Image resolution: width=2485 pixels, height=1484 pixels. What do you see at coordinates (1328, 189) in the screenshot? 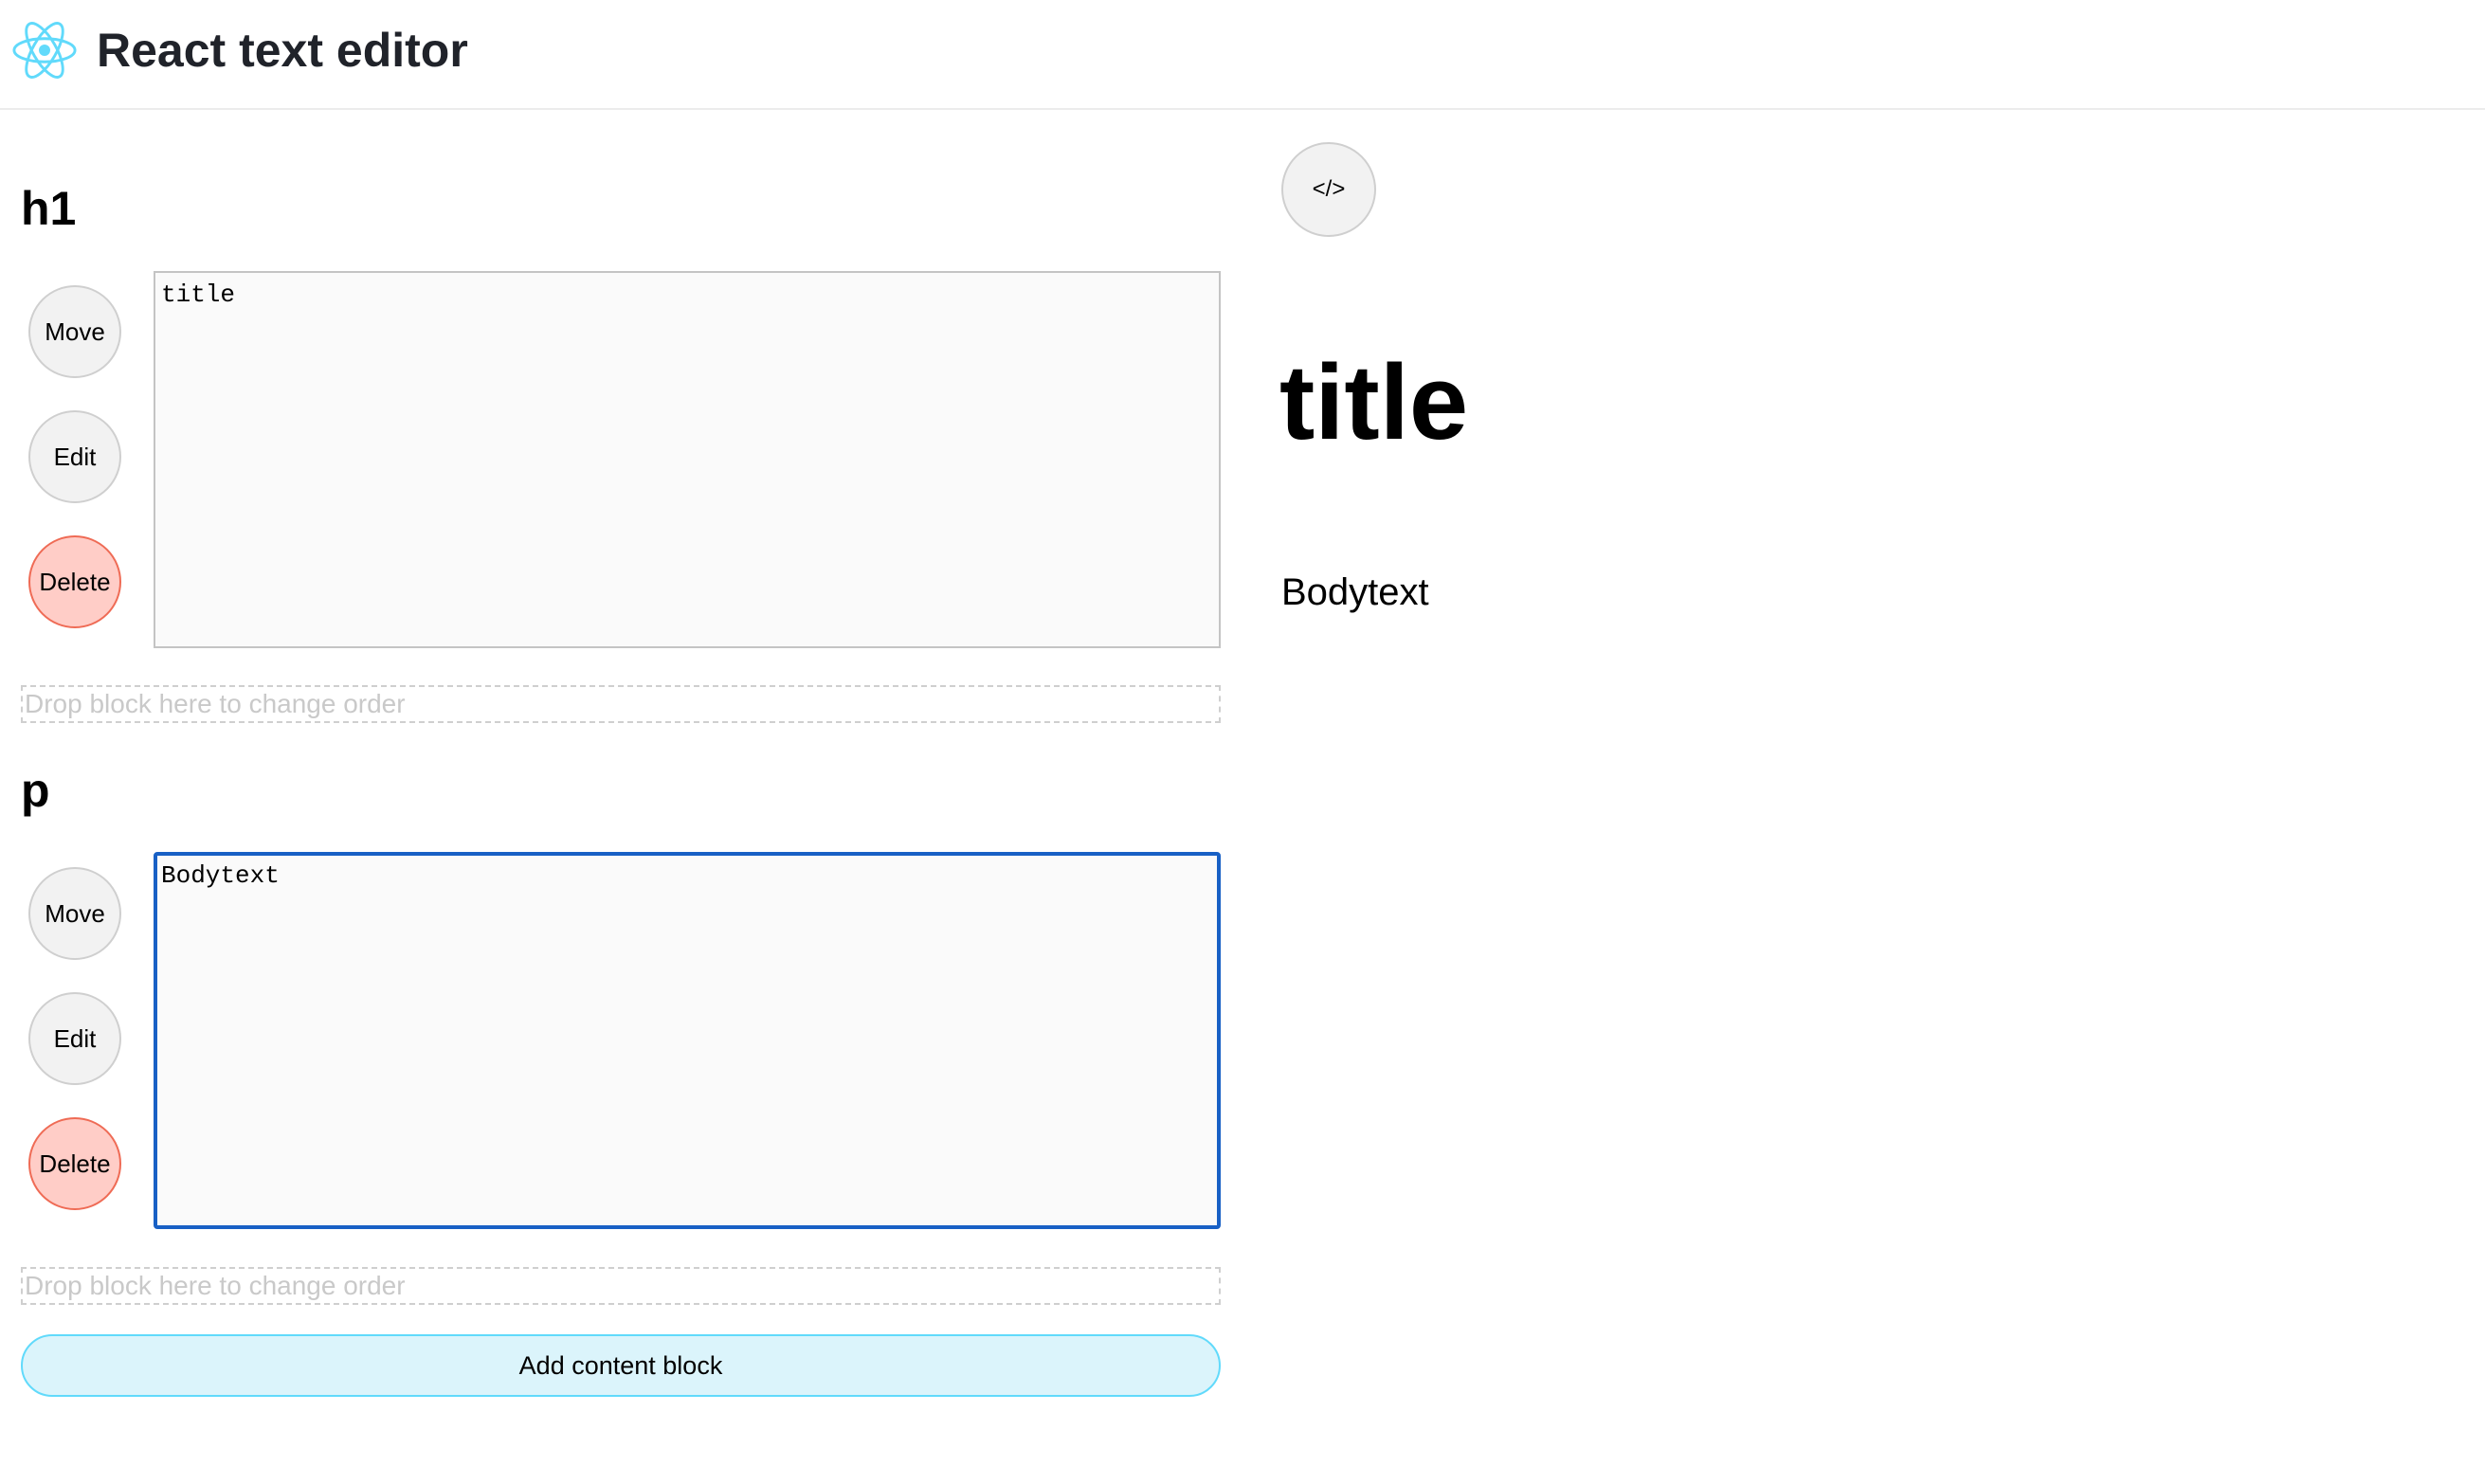
I see `code-view-toggle-button: </>` at bounding box center [1328, 189].